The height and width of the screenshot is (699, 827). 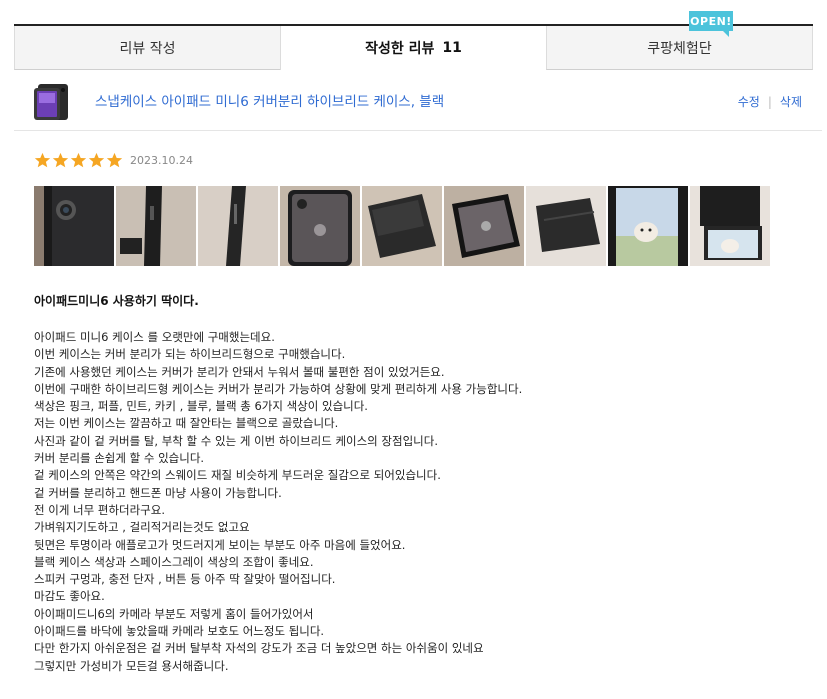 What do you see at coordinates (566, 226) in the screenshot?
I see `cover-closed-photo` at bounding box center [566, 226].